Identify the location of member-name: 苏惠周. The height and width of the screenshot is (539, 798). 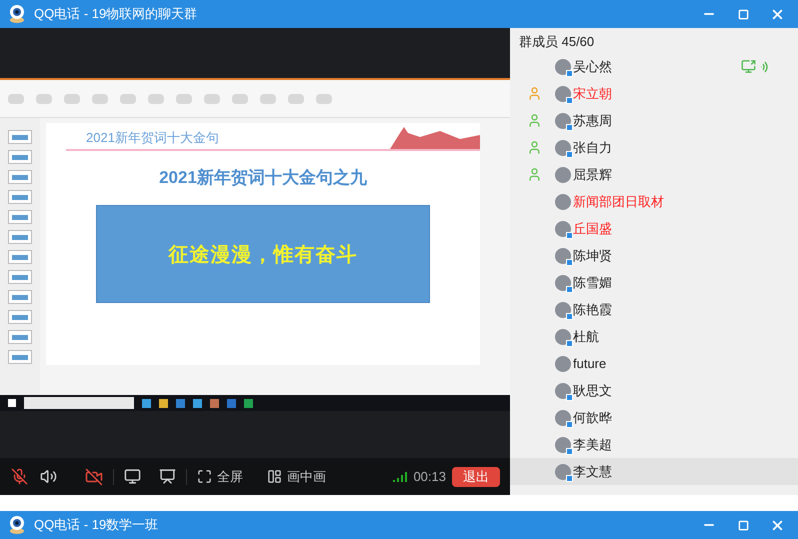
(592, 121).